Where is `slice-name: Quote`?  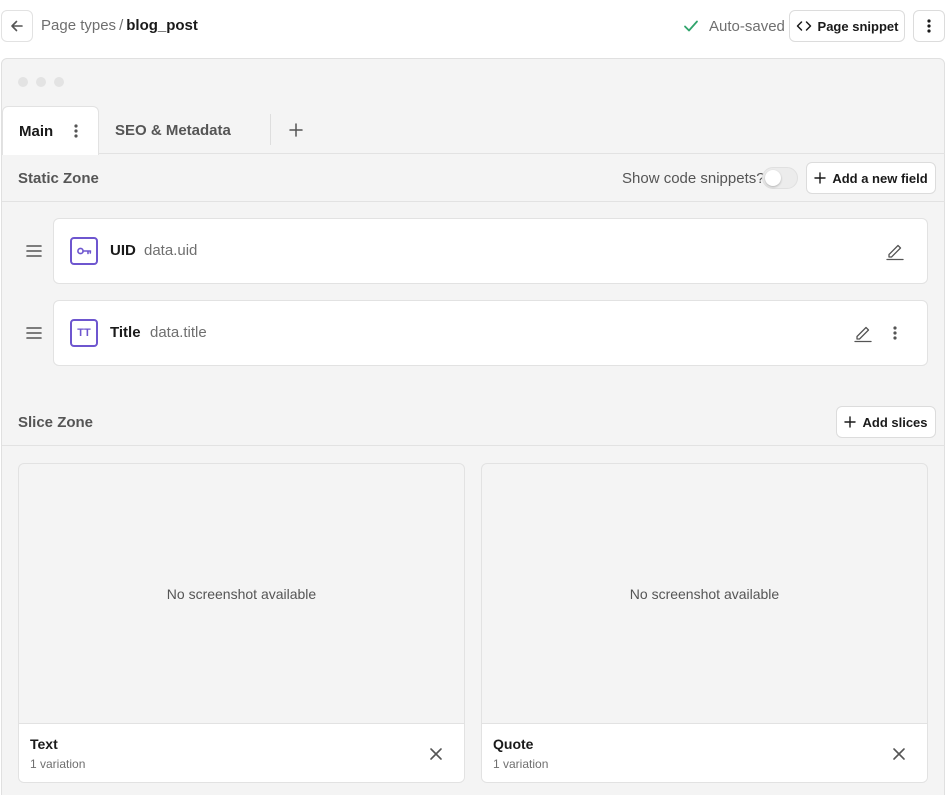
slice-name: Quote is located at coordinates (513, 744).